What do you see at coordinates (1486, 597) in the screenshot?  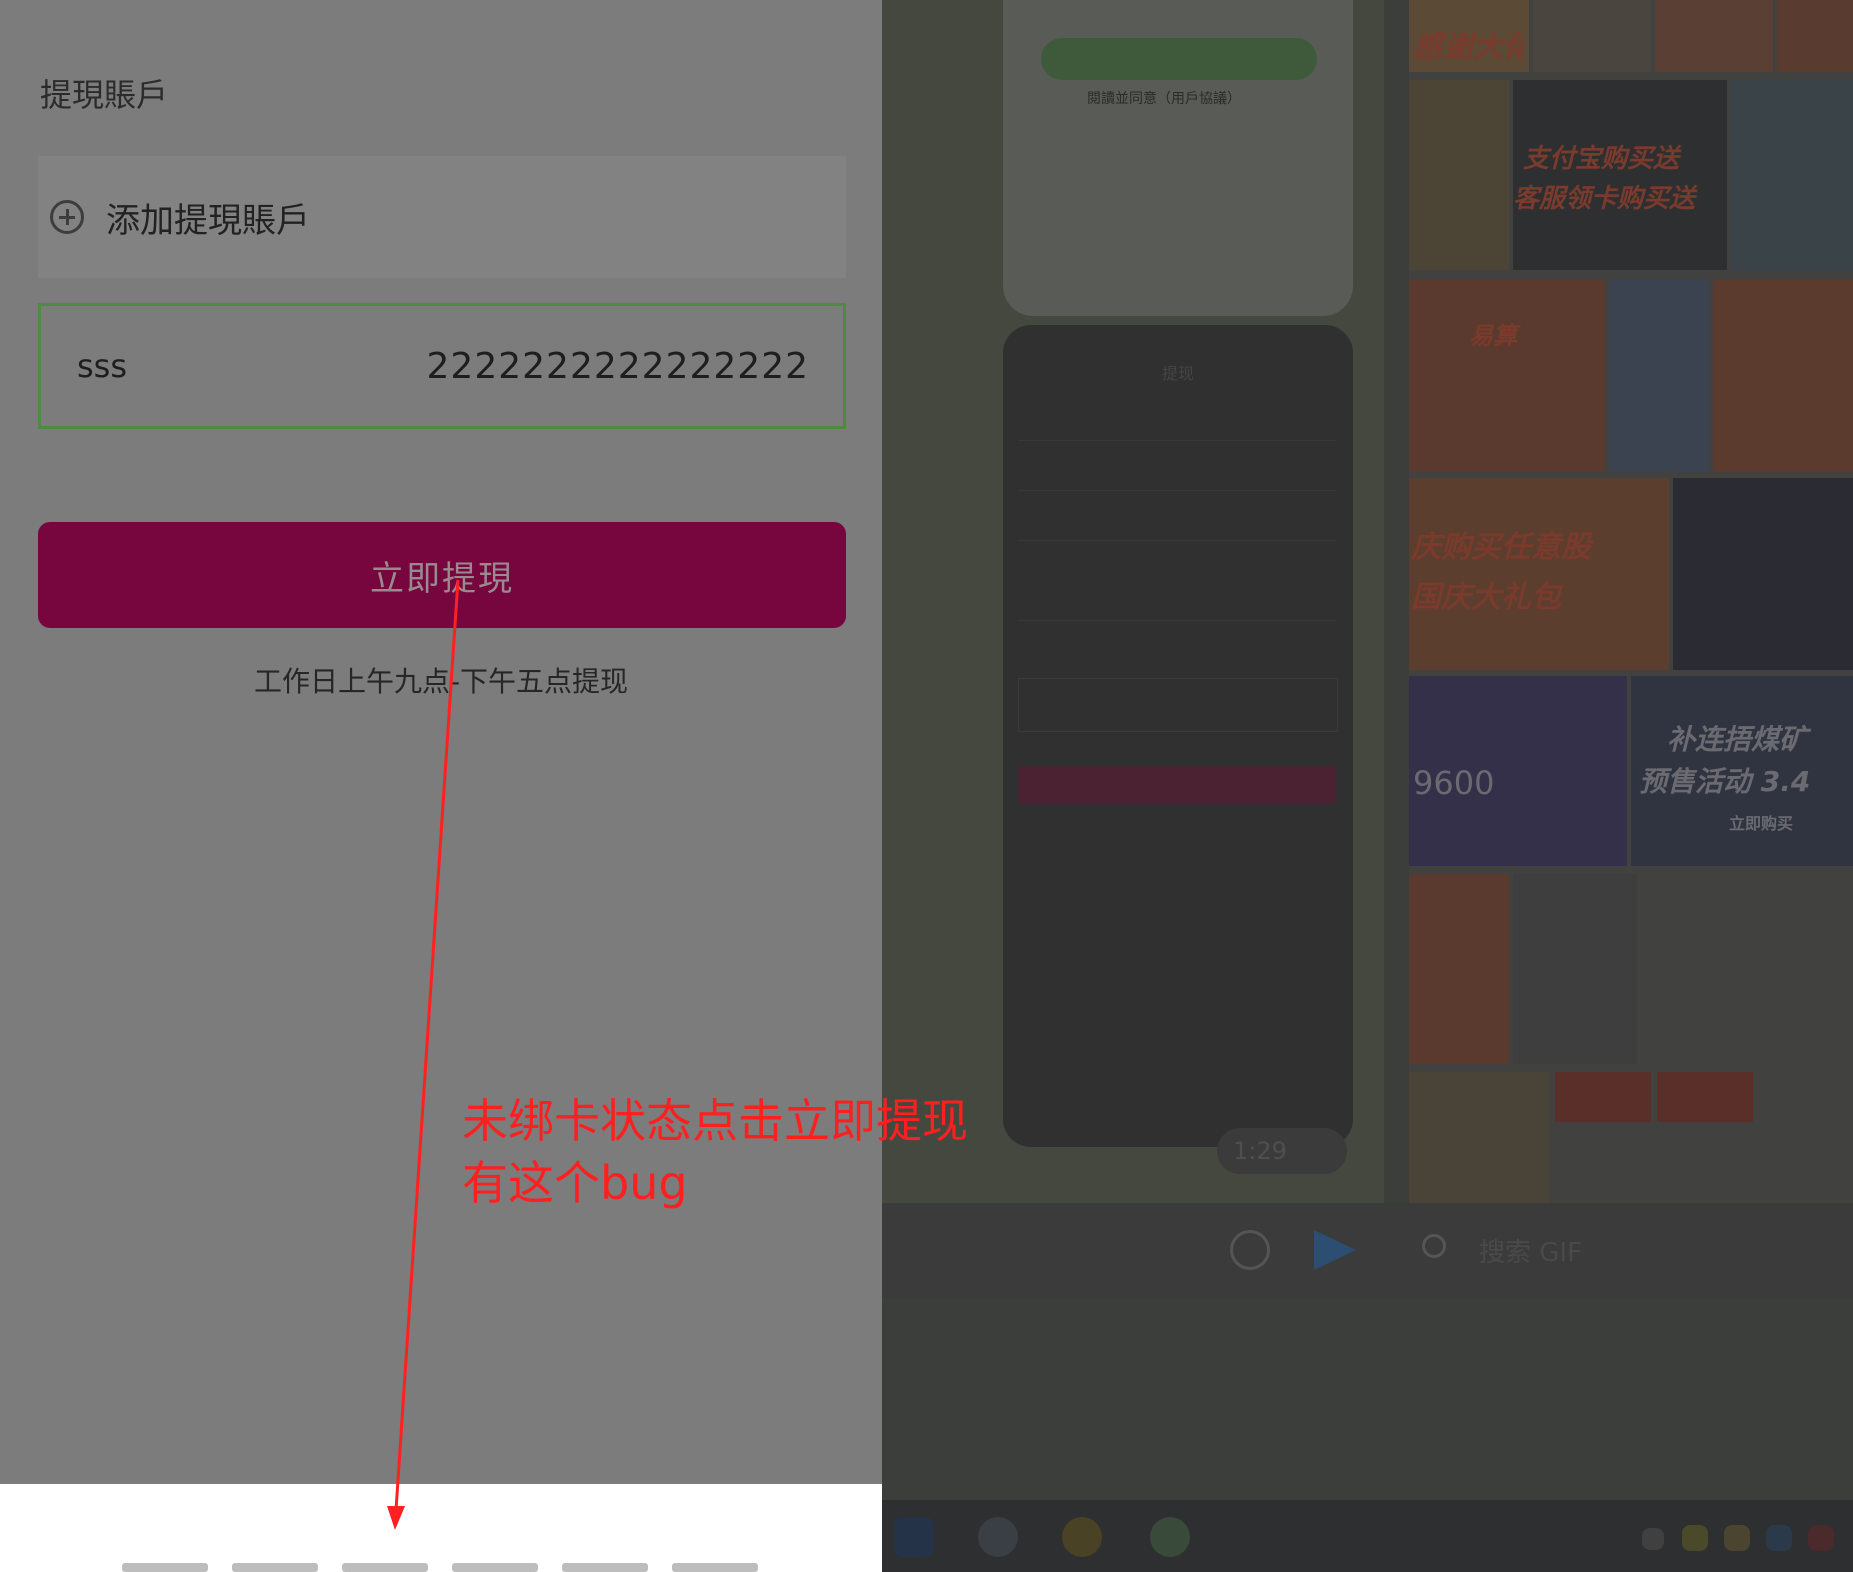 I see `gif-tile-caption: 国庆大礼包` at bounding box center [1486, 597].